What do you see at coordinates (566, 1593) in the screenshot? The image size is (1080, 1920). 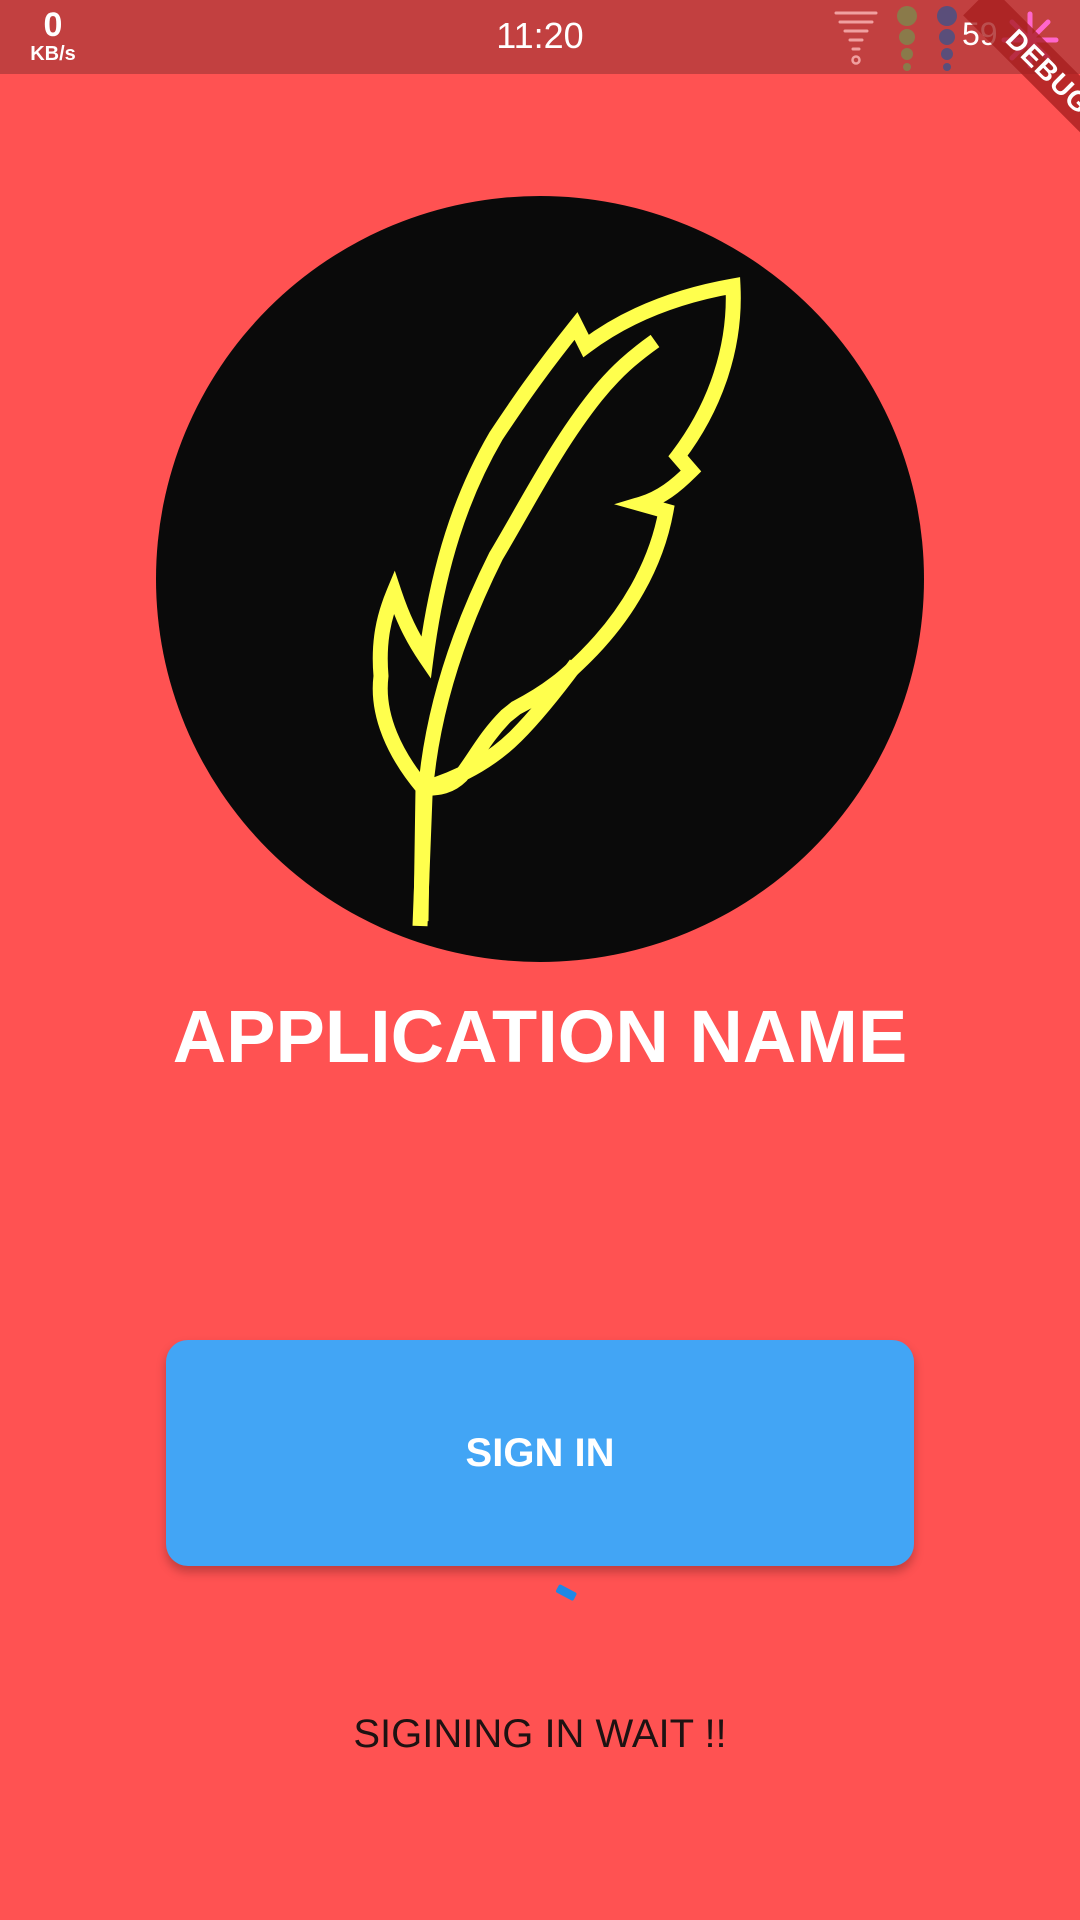 I see `progress-spinner` at bounding box center [566, 1593].